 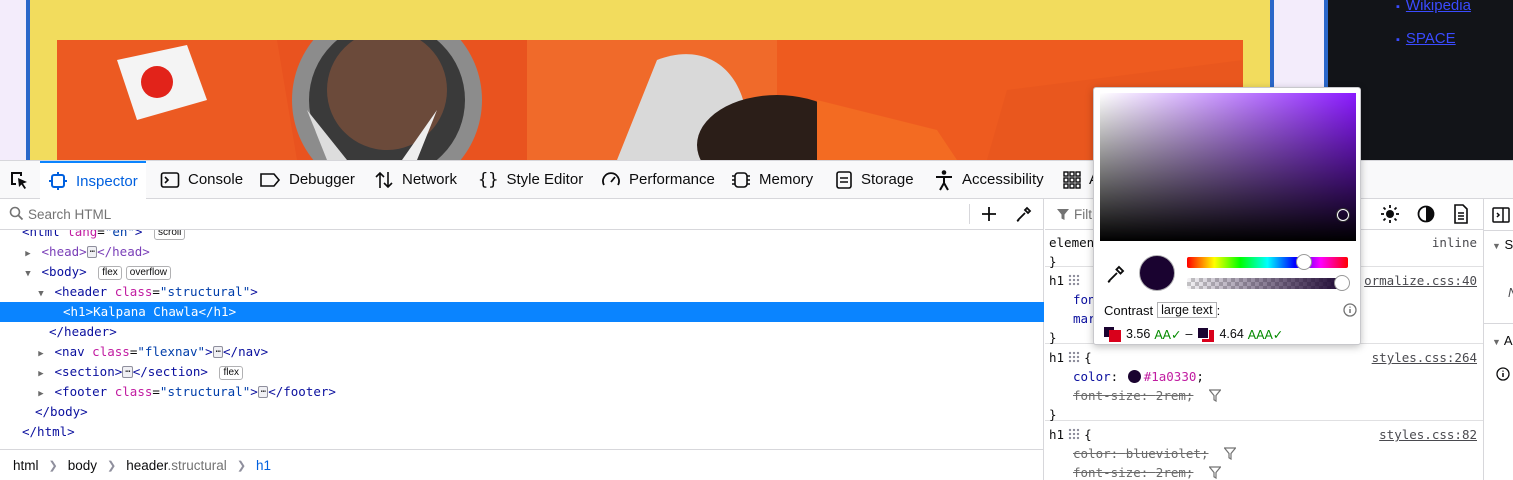 I want to click on alpha-slider, so click(x=1268, y=283).